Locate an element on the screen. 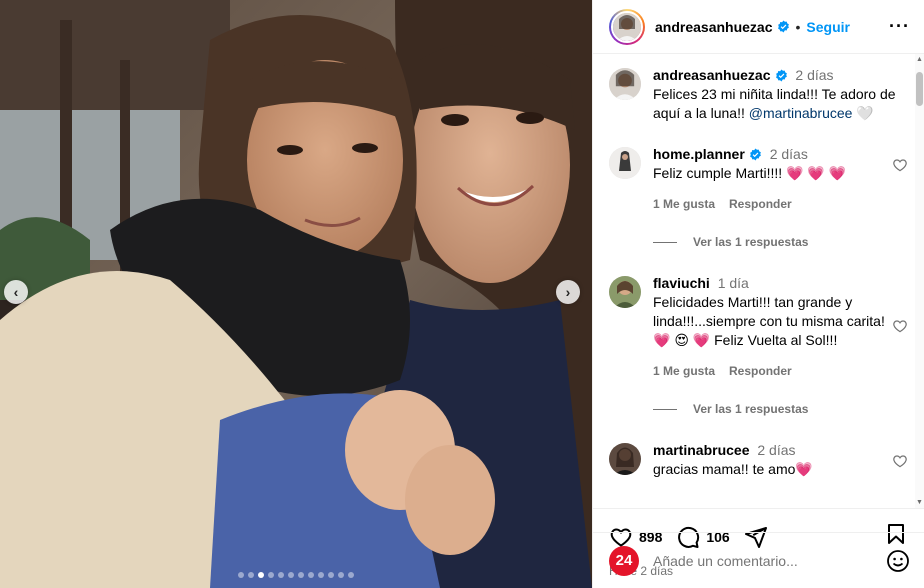  chevron-right-icon: › is located at coordinates (568, 292).